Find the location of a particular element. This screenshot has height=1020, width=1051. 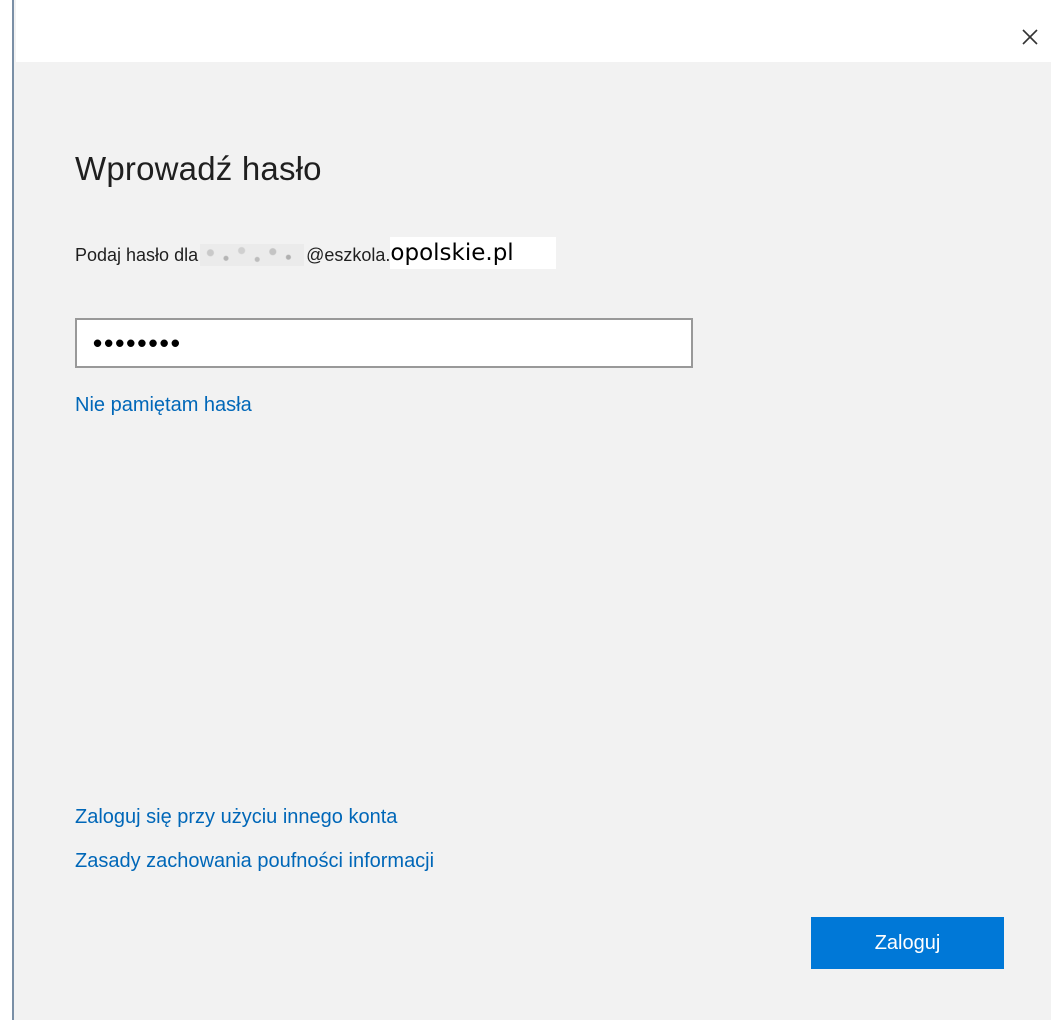

email-domain: @eszkola. is located at coordinates (348, 254).